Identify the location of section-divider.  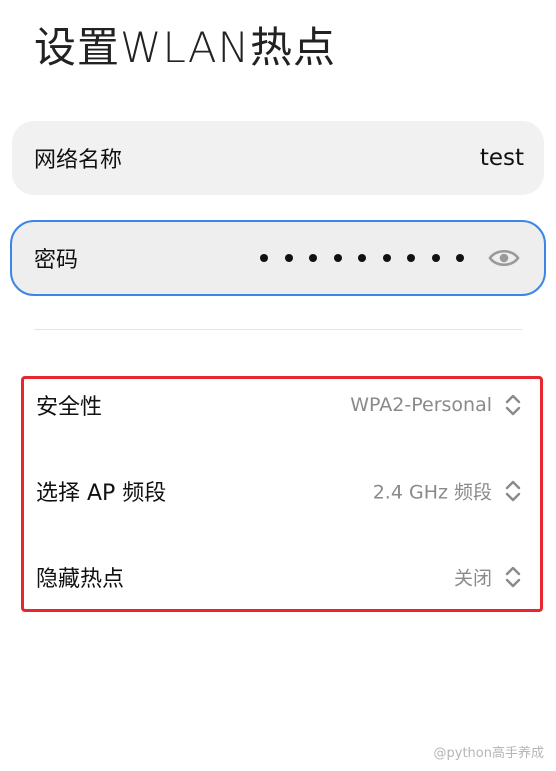
(278, 329).